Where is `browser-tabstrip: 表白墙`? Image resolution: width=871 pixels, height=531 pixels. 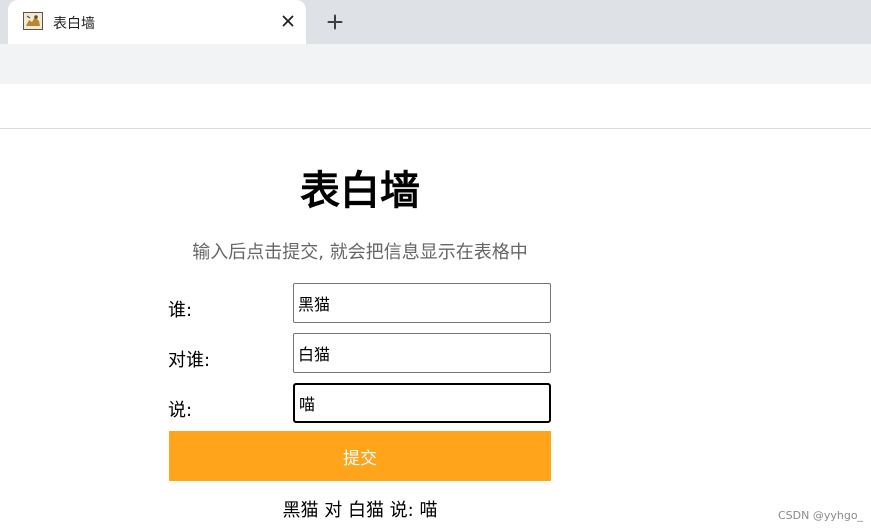
browser-tabstrip: 表白墙 is located at coordinates (435, 22).